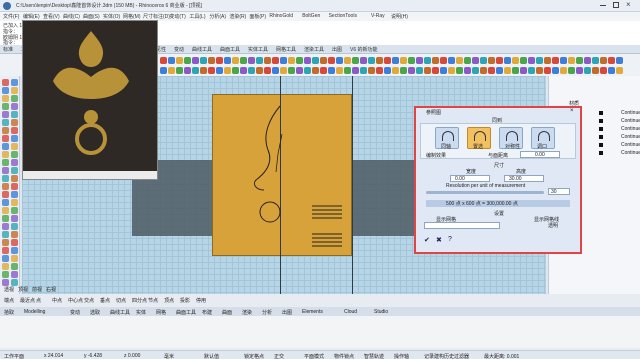 This screenshot has height=359, width=640. Describe the element at coordinates (230, 49) in the screenshot. I see `toolbar-tab: 曲面工具` at that location.